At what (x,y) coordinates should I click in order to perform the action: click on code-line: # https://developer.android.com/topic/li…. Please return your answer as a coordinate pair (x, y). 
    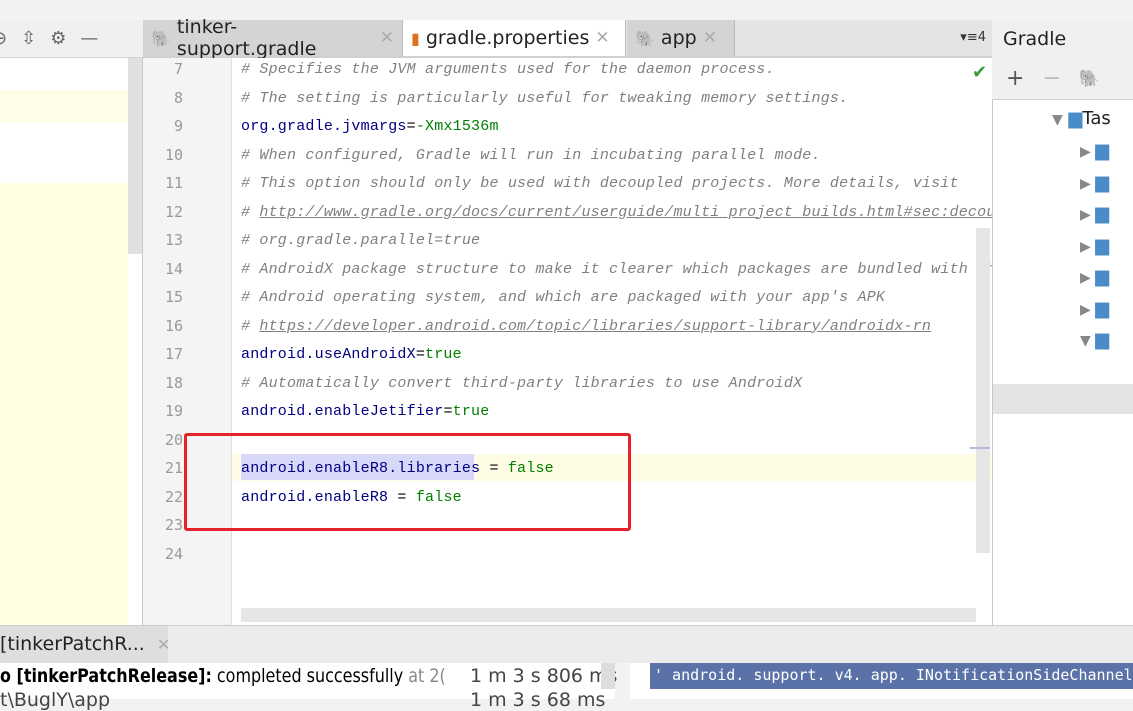
    Looking at the image, I should click on (586, 326).